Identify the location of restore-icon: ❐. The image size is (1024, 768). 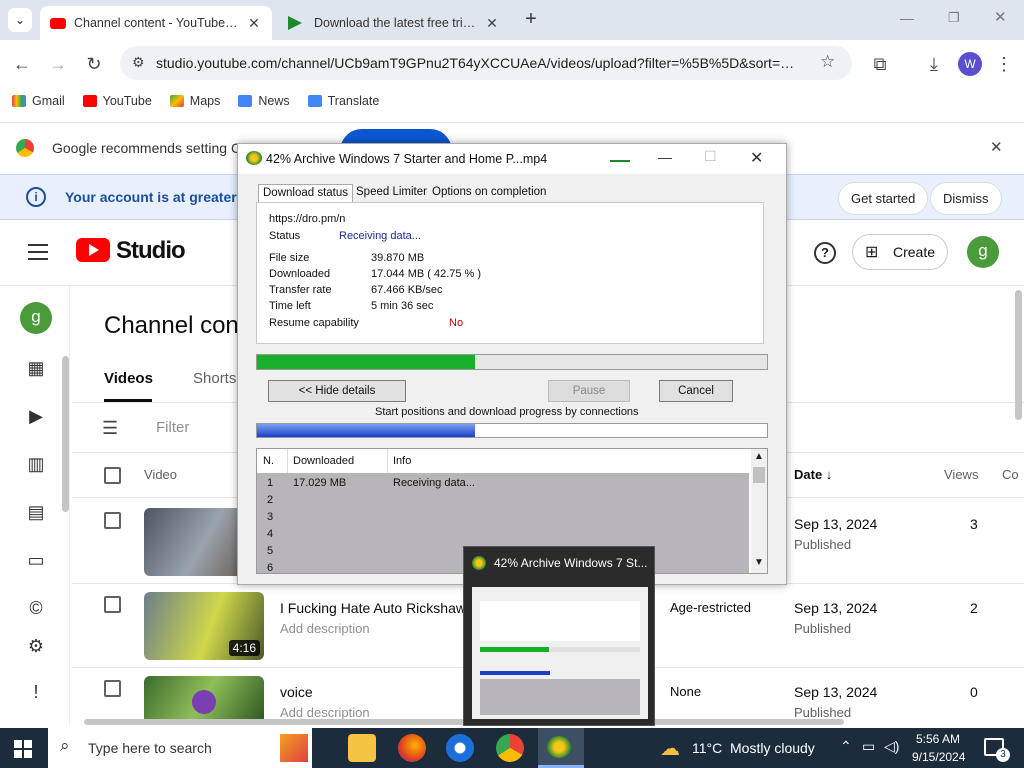
(954, 18).